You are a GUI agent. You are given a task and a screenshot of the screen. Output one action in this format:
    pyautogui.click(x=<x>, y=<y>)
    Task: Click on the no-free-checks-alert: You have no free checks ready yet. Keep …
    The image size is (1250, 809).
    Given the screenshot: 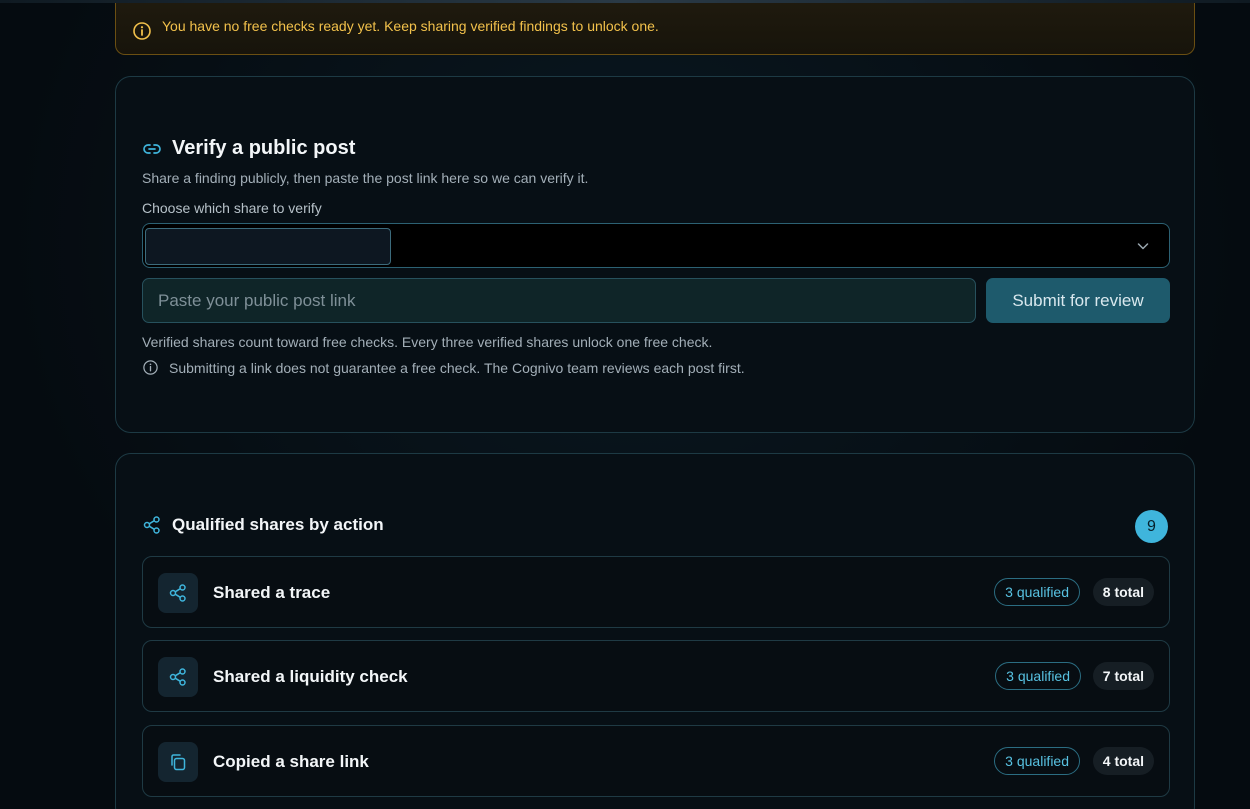 What is the action you would take?
    pyautogui.click(x=655, y=29)
    